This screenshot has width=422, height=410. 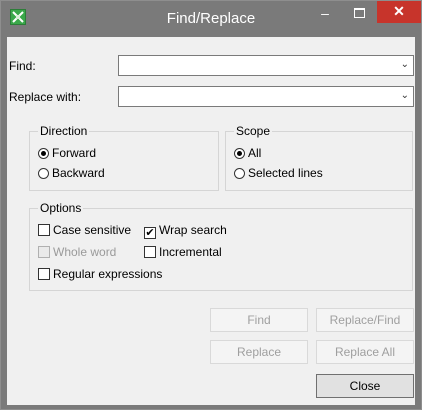 I want to click on checkbox-wrap-search-label: Wrap search, so click(x=193, y=230).